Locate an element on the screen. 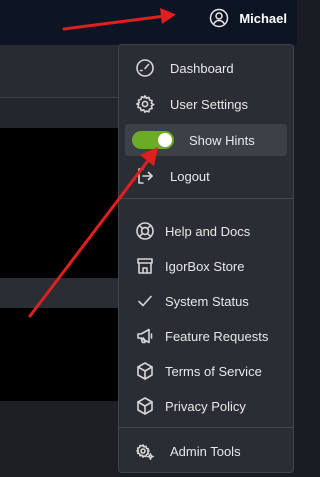 This screenshot has height=477, width=320. menu-item-privacy-policy: Privacy Policy is located at coordinates (206, 406).